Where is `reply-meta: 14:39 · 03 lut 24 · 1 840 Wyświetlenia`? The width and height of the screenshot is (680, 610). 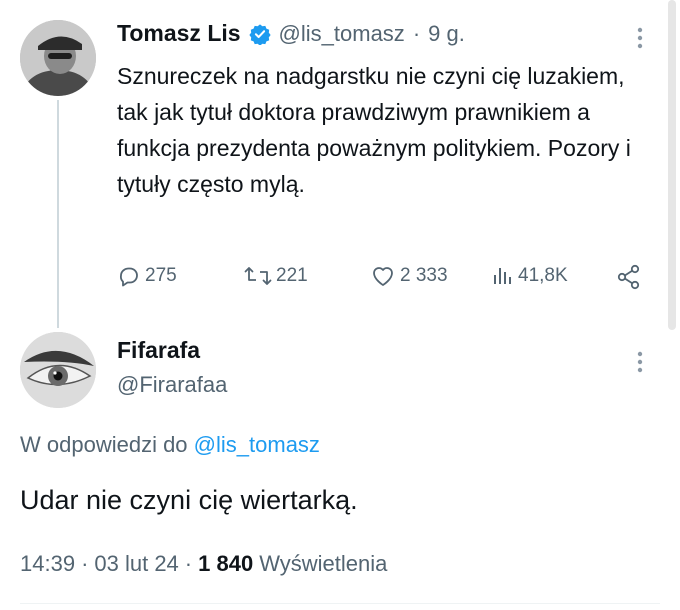 reply-meta: 14:39 · 03 lut 24 · 1 840 Wyświetlenia is located at coordinates (203, 564).